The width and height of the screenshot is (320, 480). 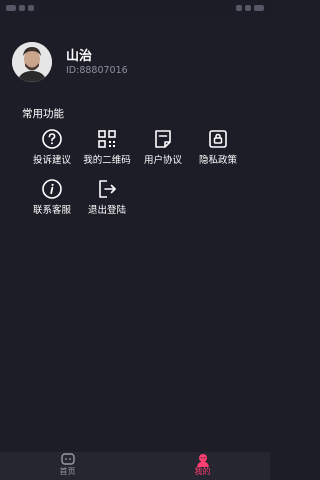 I want to click on tab-home: 首页, so click(x=67, y=466).